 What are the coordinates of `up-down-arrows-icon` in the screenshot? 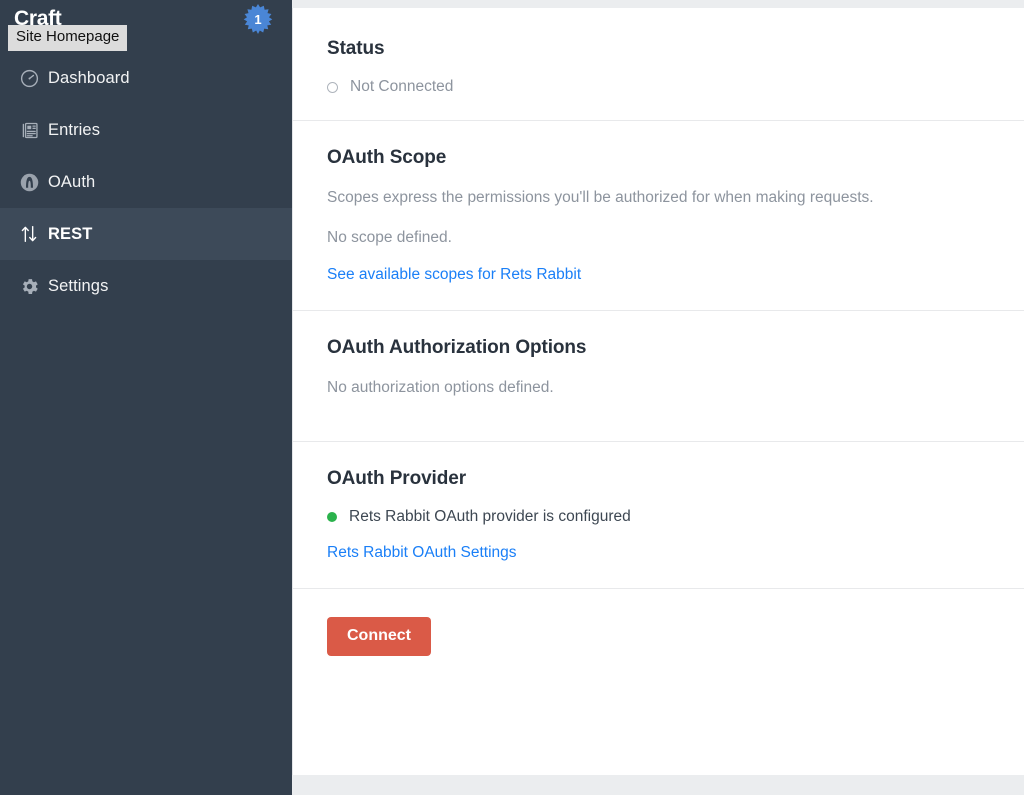 It's located at (29, 234).